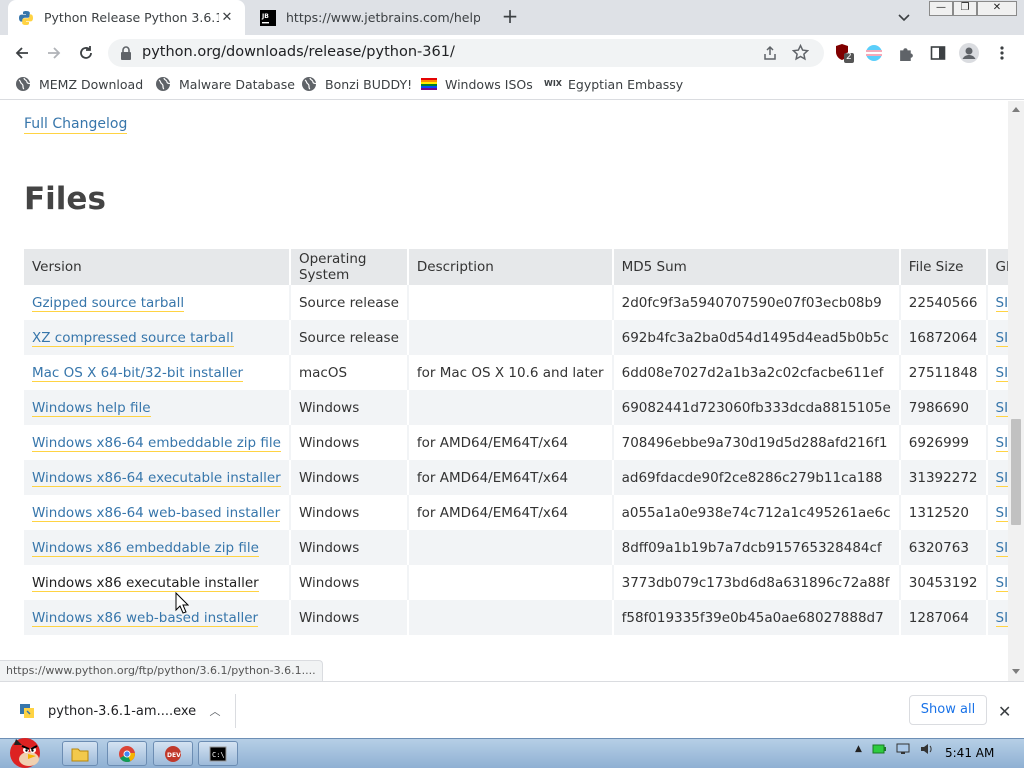  What do you see at coordinates (770, 53) in the screenshot?
I see `share-icon` at bounding box center [770, 53].